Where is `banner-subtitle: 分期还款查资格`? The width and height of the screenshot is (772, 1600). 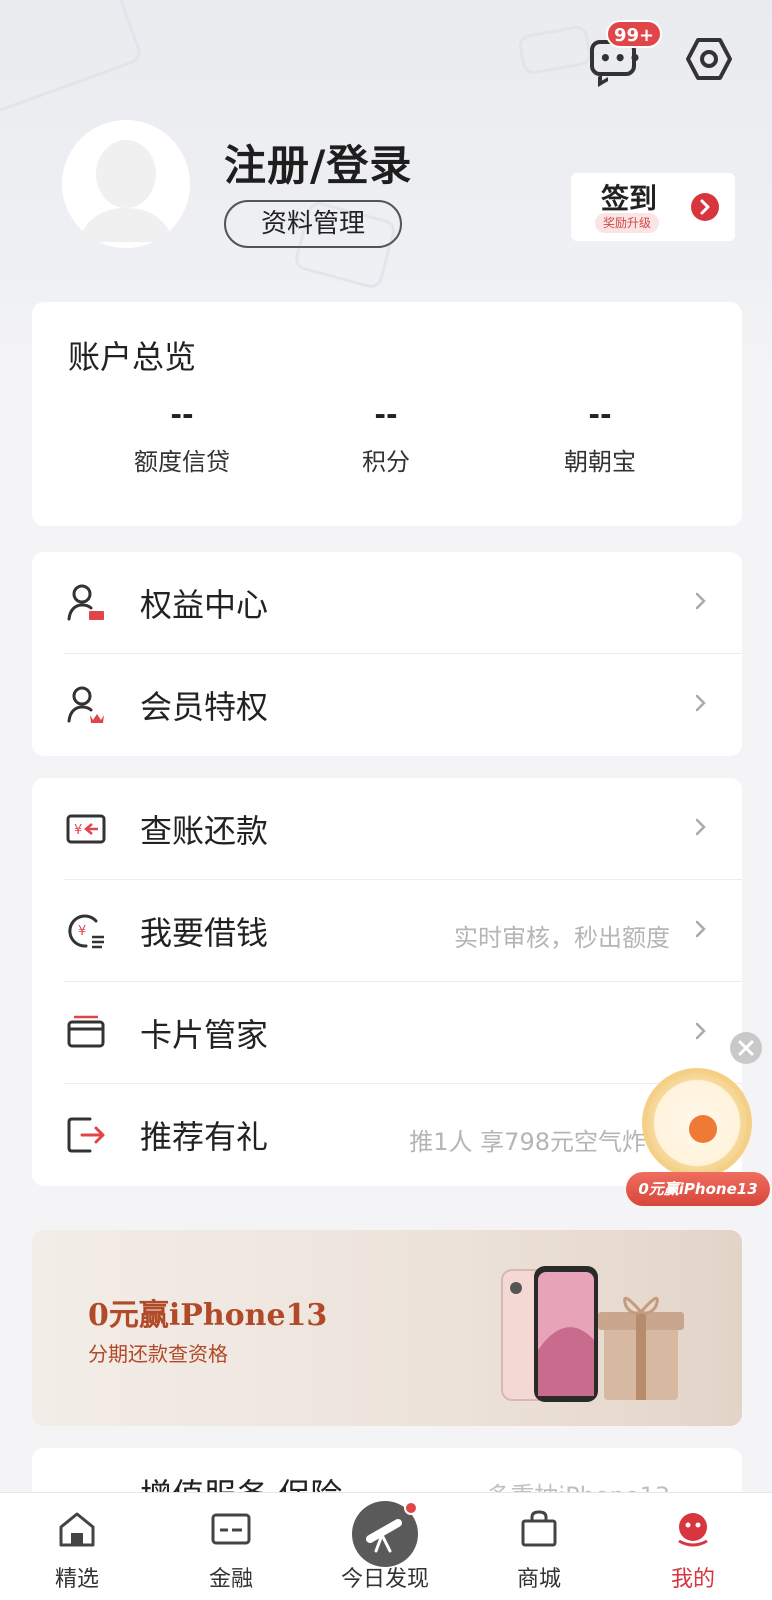
banner-subtitle: 分期还款查资格 is located at coordinates (158, 1354).